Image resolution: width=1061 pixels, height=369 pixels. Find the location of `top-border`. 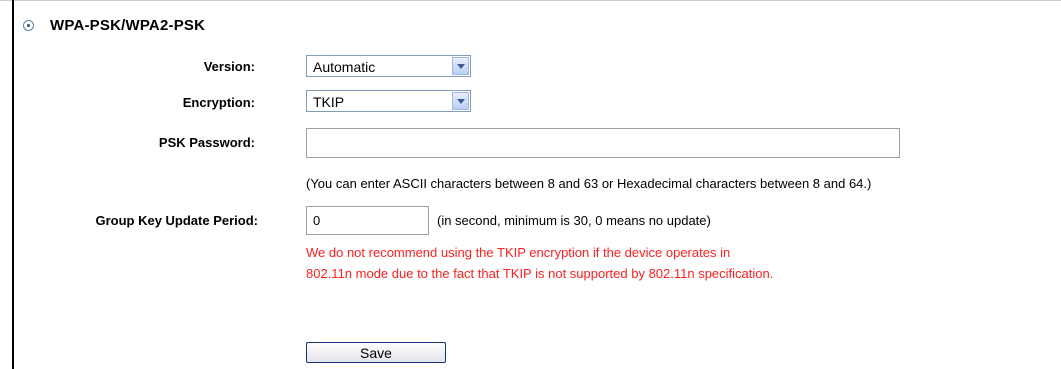

top-border is located at coordinates (530, 0).